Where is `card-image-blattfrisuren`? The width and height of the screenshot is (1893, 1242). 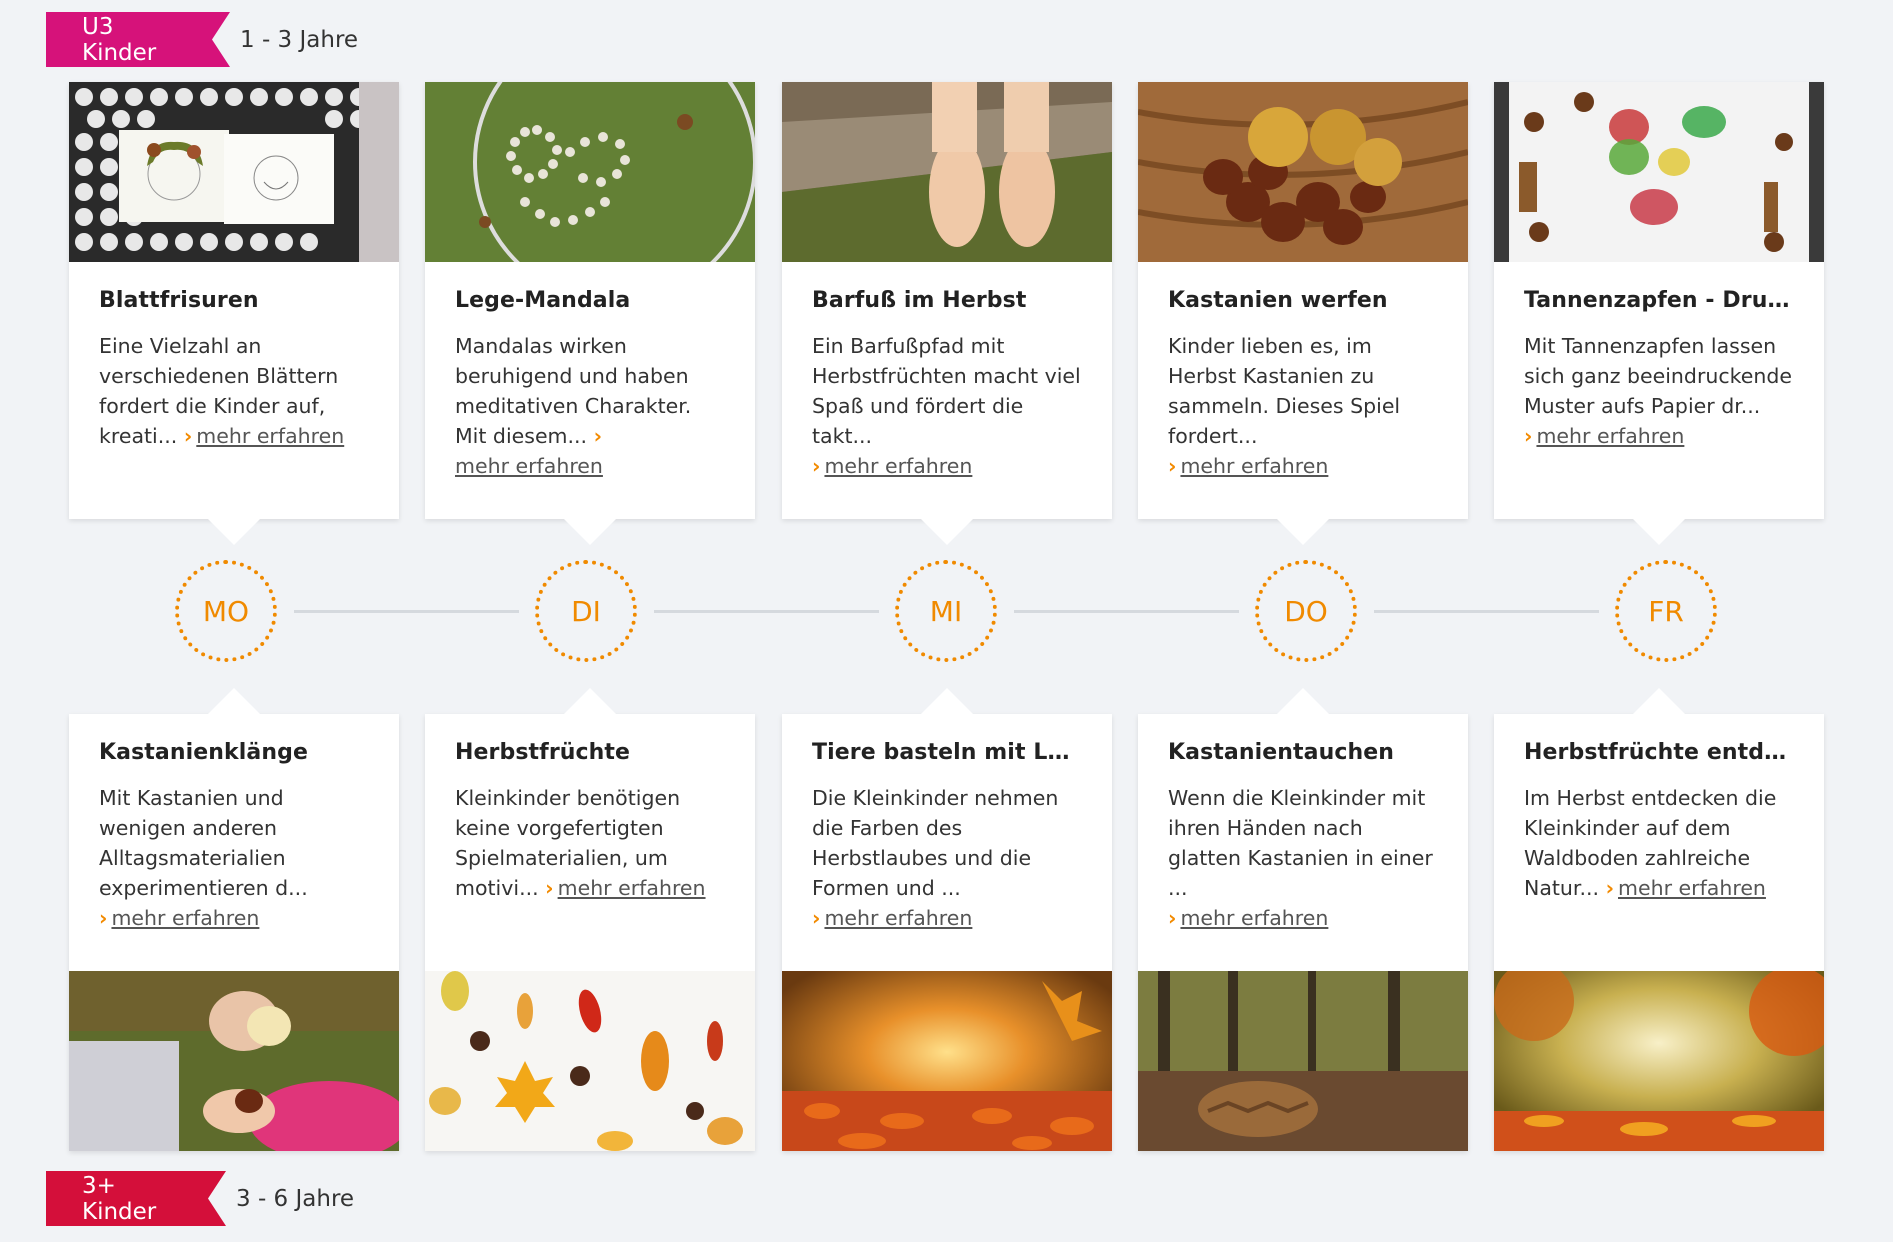 card-image-blattfrisuren is located at coordinates (234, 172).